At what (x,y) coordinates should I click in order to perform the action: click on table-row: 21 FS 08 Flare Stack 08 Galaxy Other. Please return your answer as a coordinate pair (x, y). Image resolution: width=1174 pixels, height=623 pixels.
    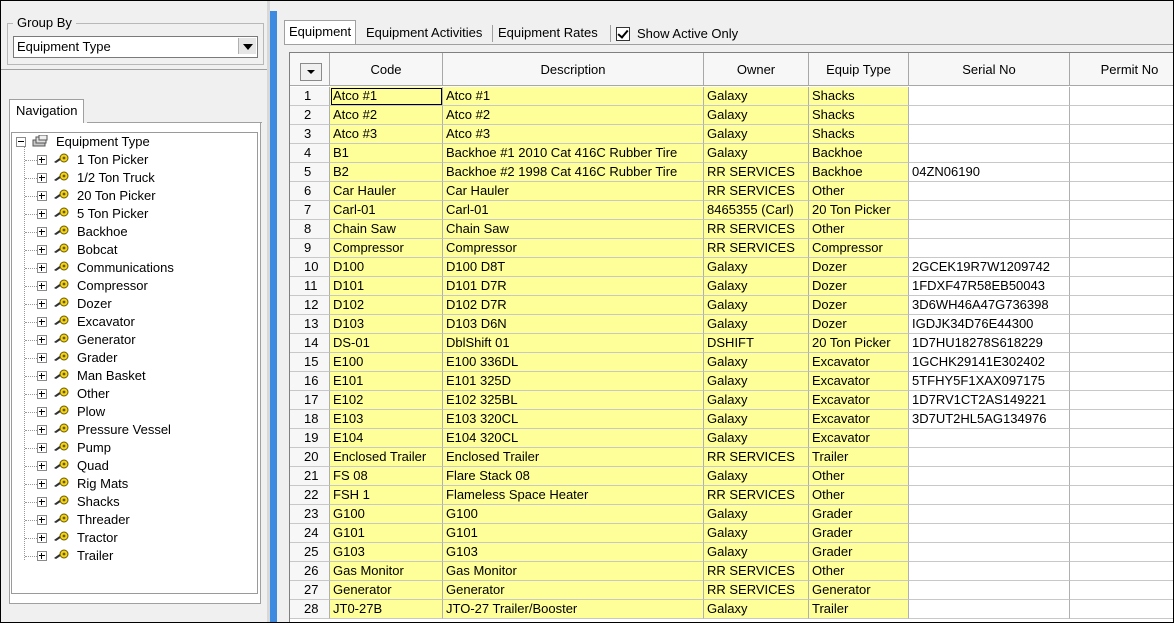
    Looking at the image, I should click on (731, 476).